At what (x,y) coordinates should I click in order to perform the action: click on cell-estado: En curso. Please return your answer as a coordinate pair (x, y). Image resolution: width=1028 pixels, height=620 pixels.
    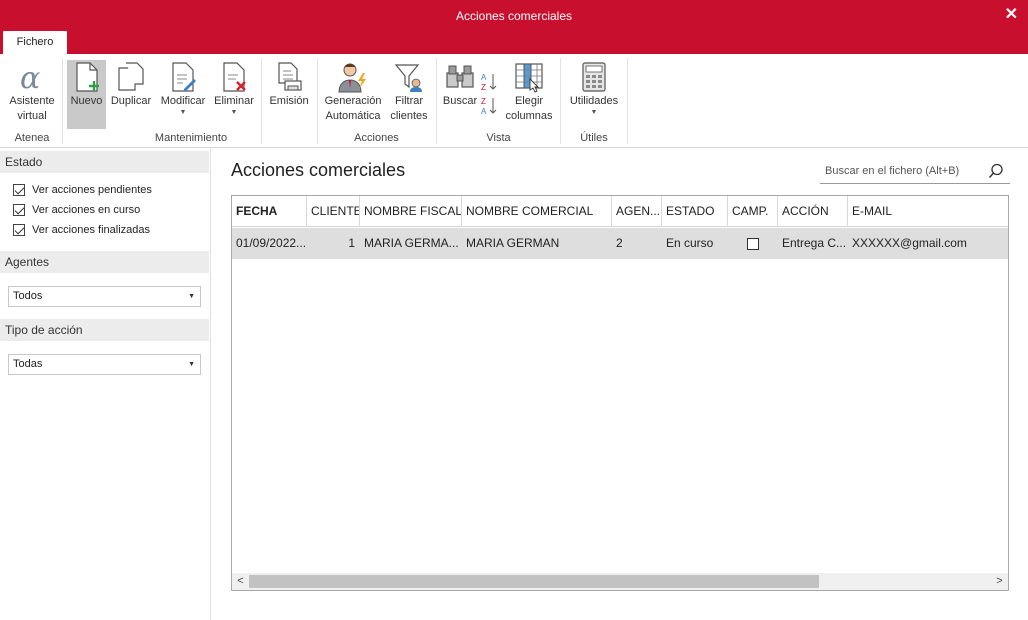
    Looking at the image, I should click on (690, 243).